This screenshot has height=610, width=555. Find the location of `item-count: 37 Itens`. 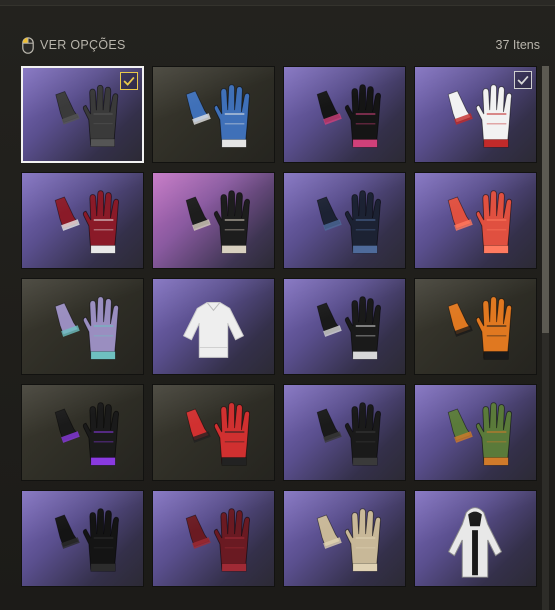

item-count: 37 Itens is located at coordinates (517, 45).